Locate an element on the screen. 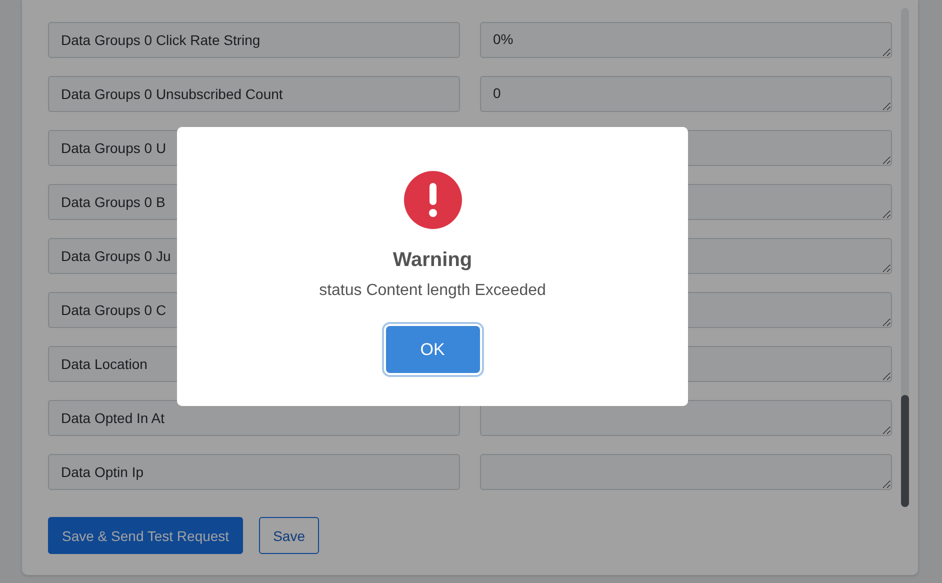 The width and height of the screenshot is (942, 583). field-label: Data Optin Ip is located at coordinates (254, 472).